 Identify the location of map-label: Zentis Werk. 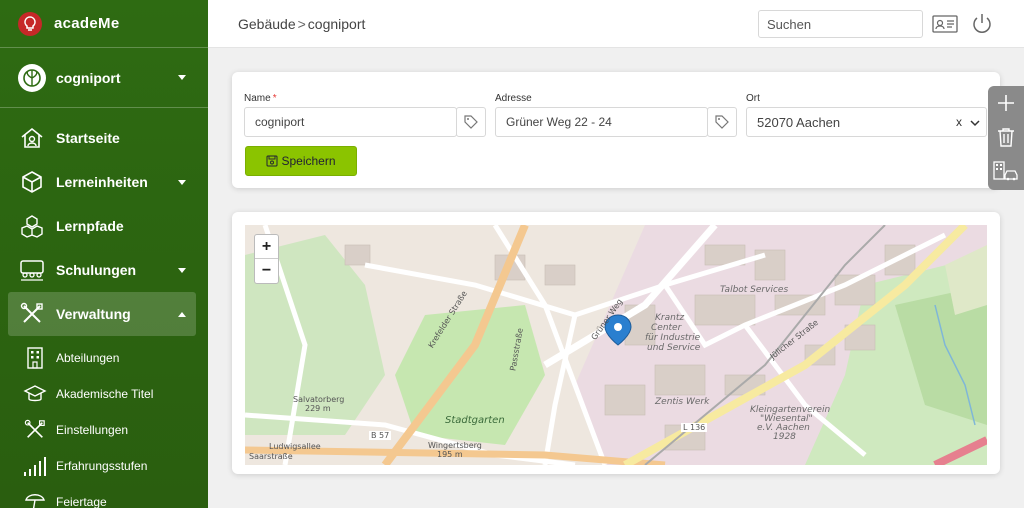
(682, 402).